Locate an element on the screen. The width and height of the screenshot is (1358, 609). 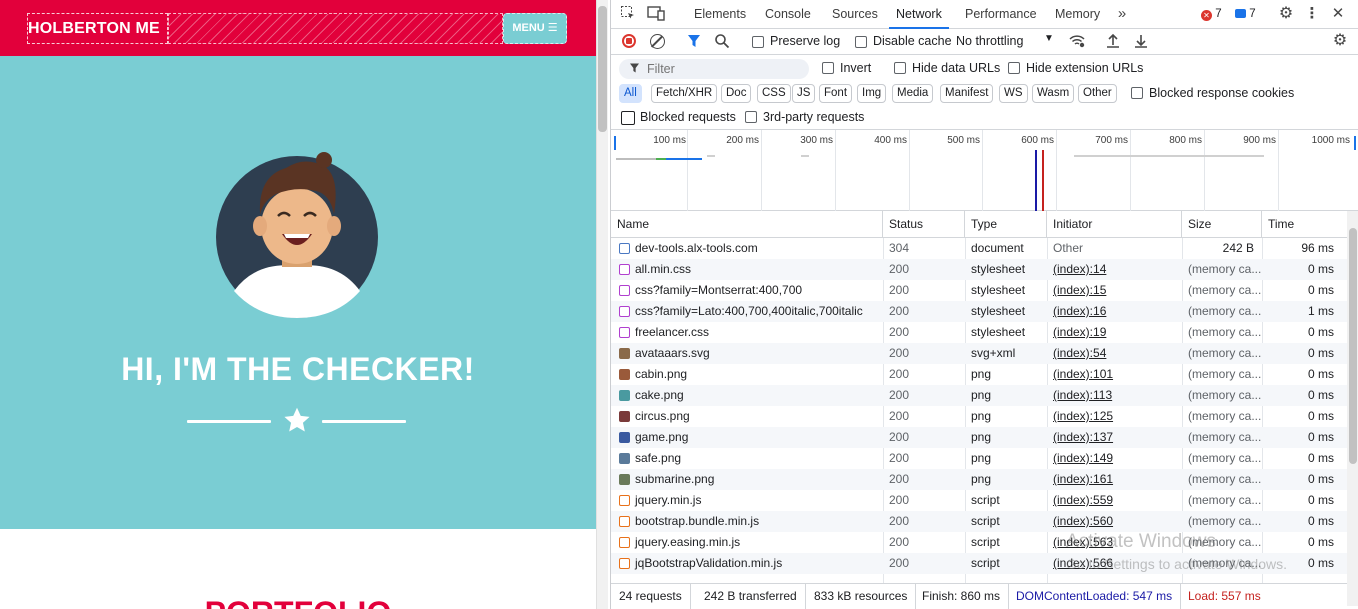
initiator-link: (index):560 is located at coordinates (1083, 521).